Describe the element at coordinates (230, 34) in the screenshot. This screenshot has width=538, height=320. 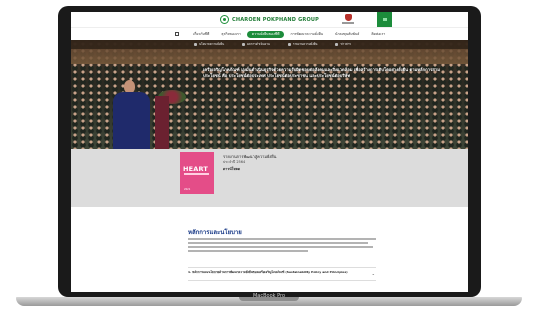
I see `nav-item-business: ธุรกิจของเรา` at that location.